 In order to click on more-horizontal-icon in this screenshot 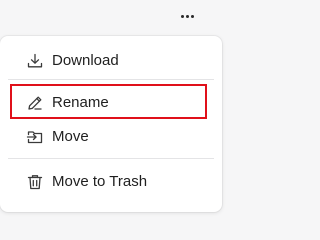, I will do `click(182, 16)`.